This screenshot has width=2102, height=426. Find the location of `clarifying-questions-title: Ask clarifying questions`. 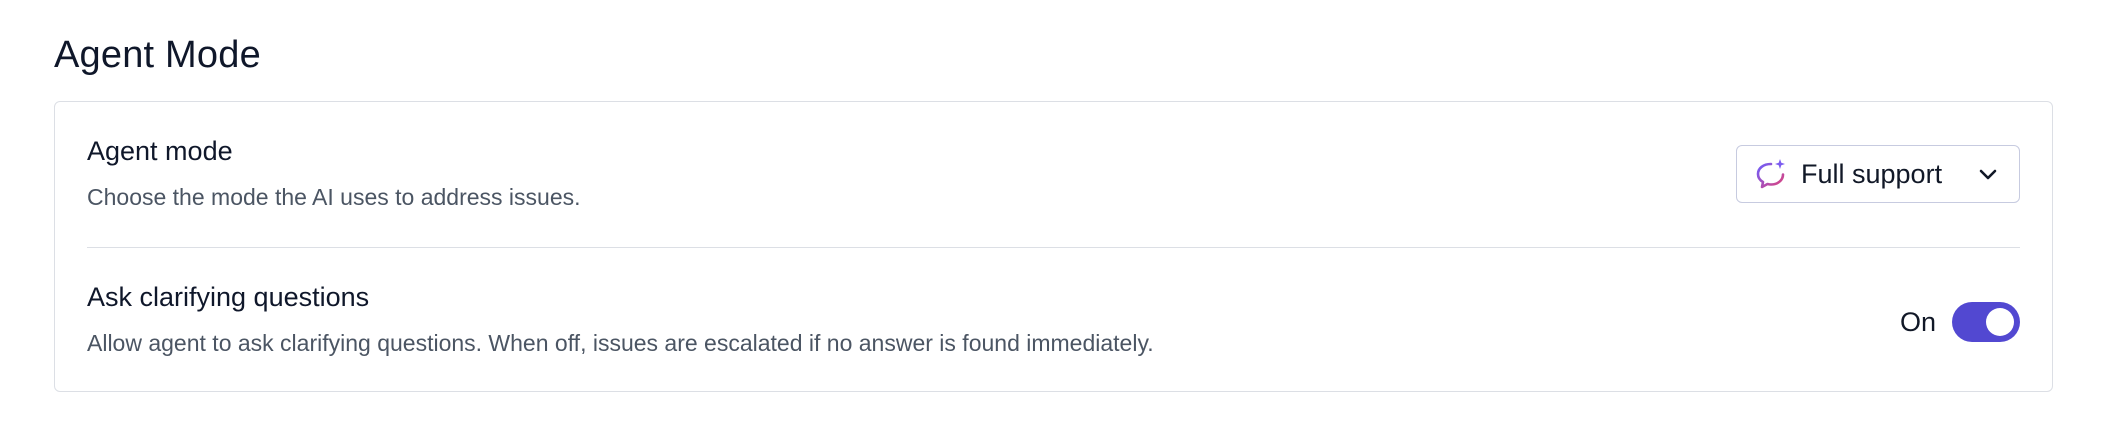

clarifying-questions-title: Ask clarifying questions is located at coordinates (228, 297).